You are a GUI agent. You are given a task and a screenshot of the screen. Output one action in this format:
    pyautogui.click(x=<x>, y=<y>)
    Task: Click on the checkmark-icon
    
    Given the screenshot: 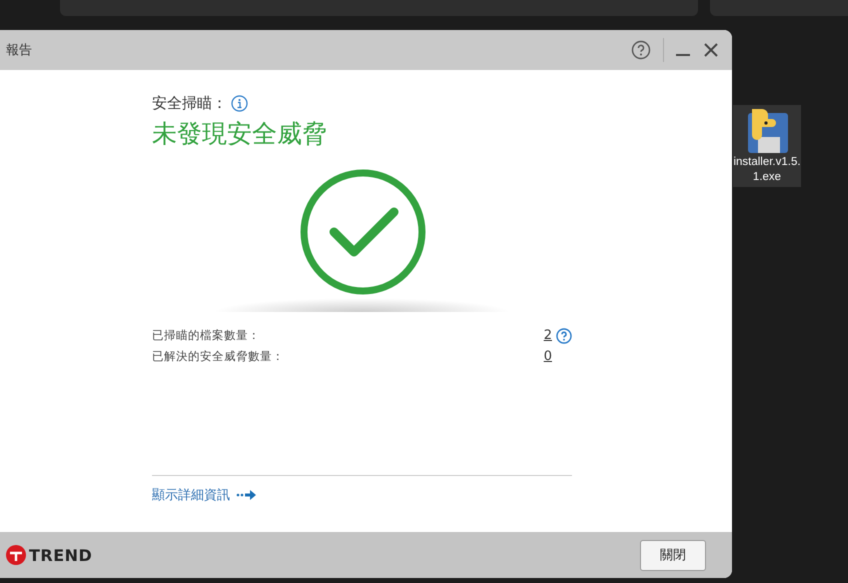 What is the action you would take?
    pyautogui.click(x=363, y=232)
    